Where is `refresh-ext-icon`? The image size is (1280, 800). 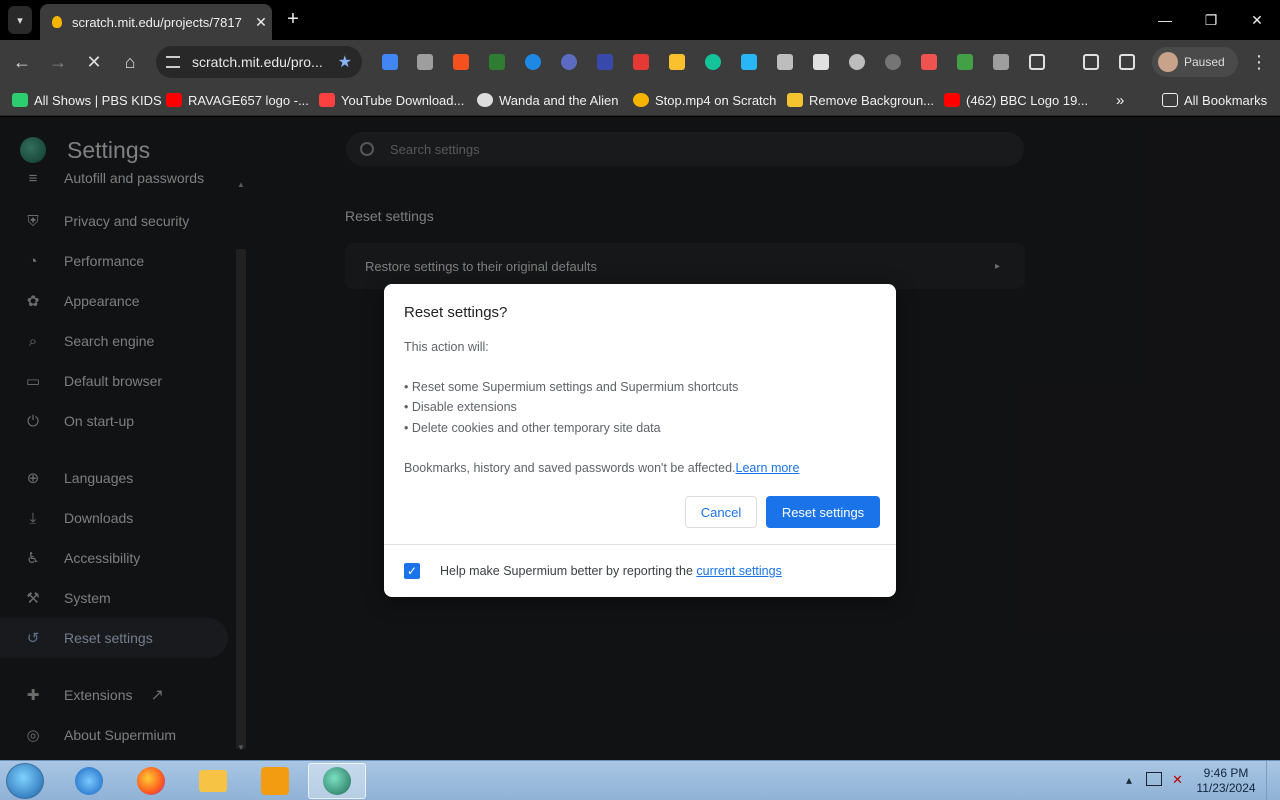 refresh-ext-icon is located at coordinates (605, 62).